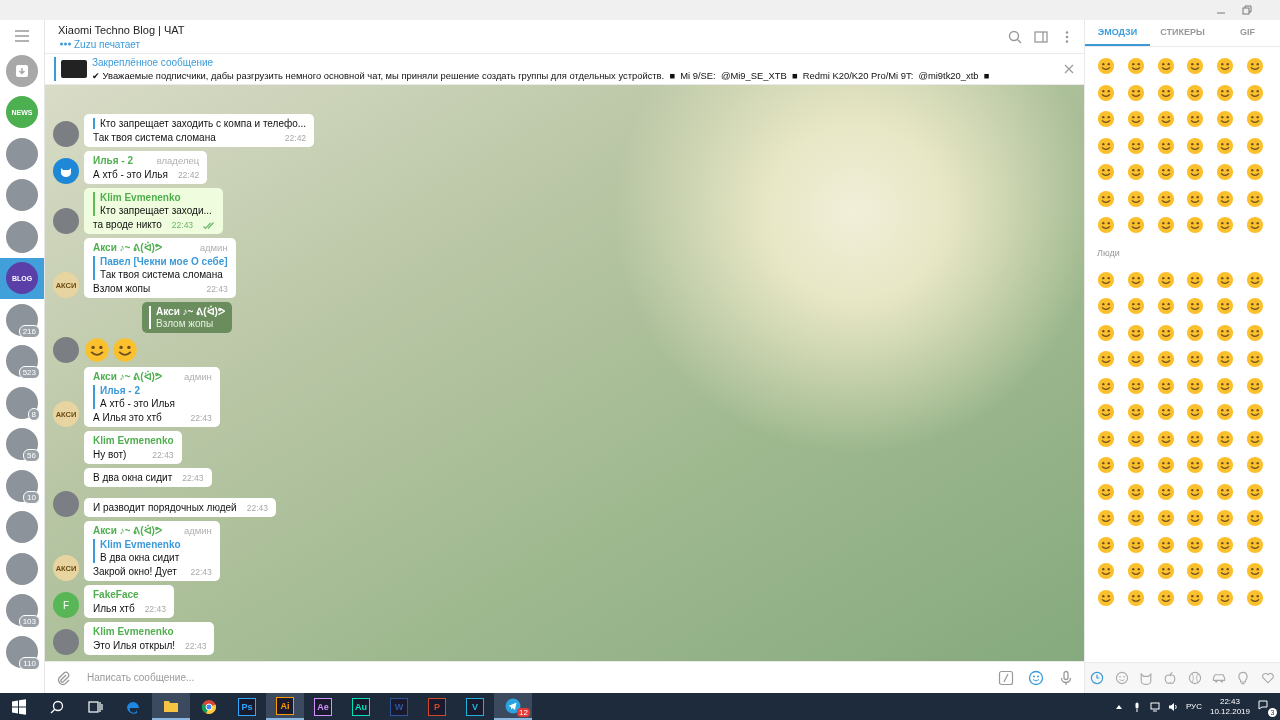  I want to click on paperclip-icon, so click(63, 677).